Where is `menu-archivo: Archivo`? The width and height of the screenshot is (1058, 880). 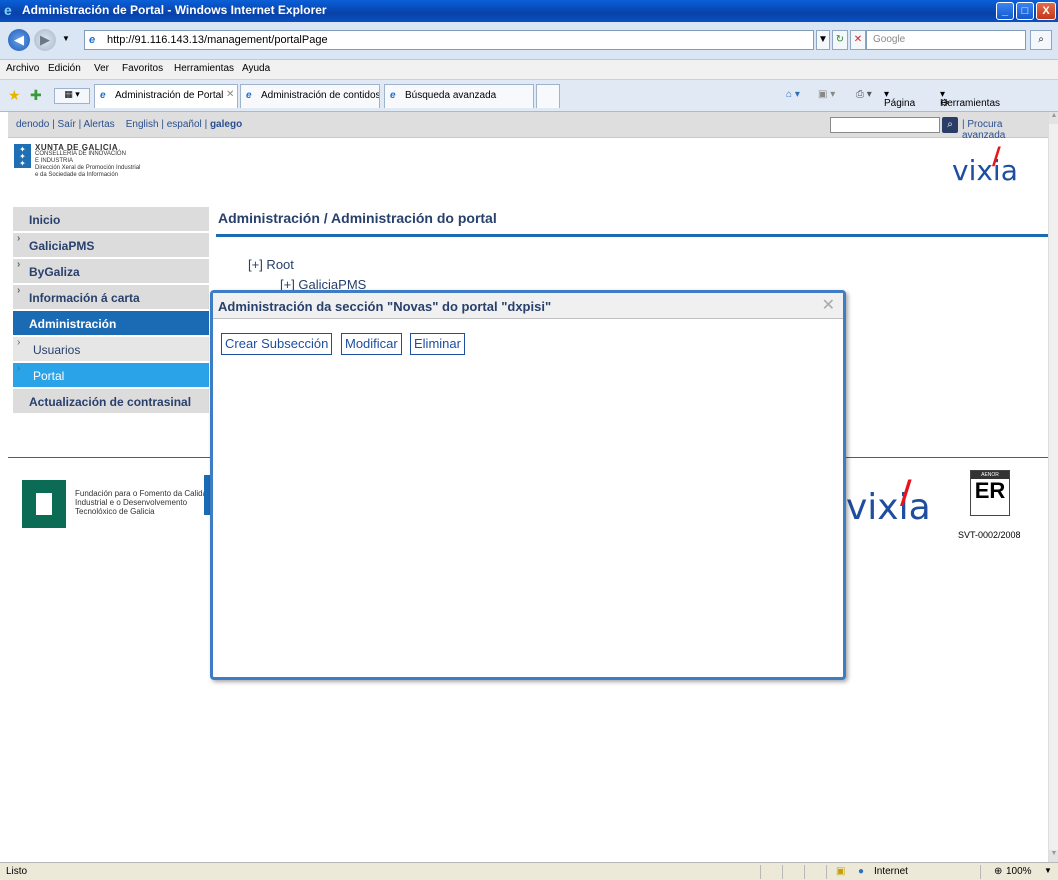
menu-archivo: Archivo is located at coordinates (22, 68).